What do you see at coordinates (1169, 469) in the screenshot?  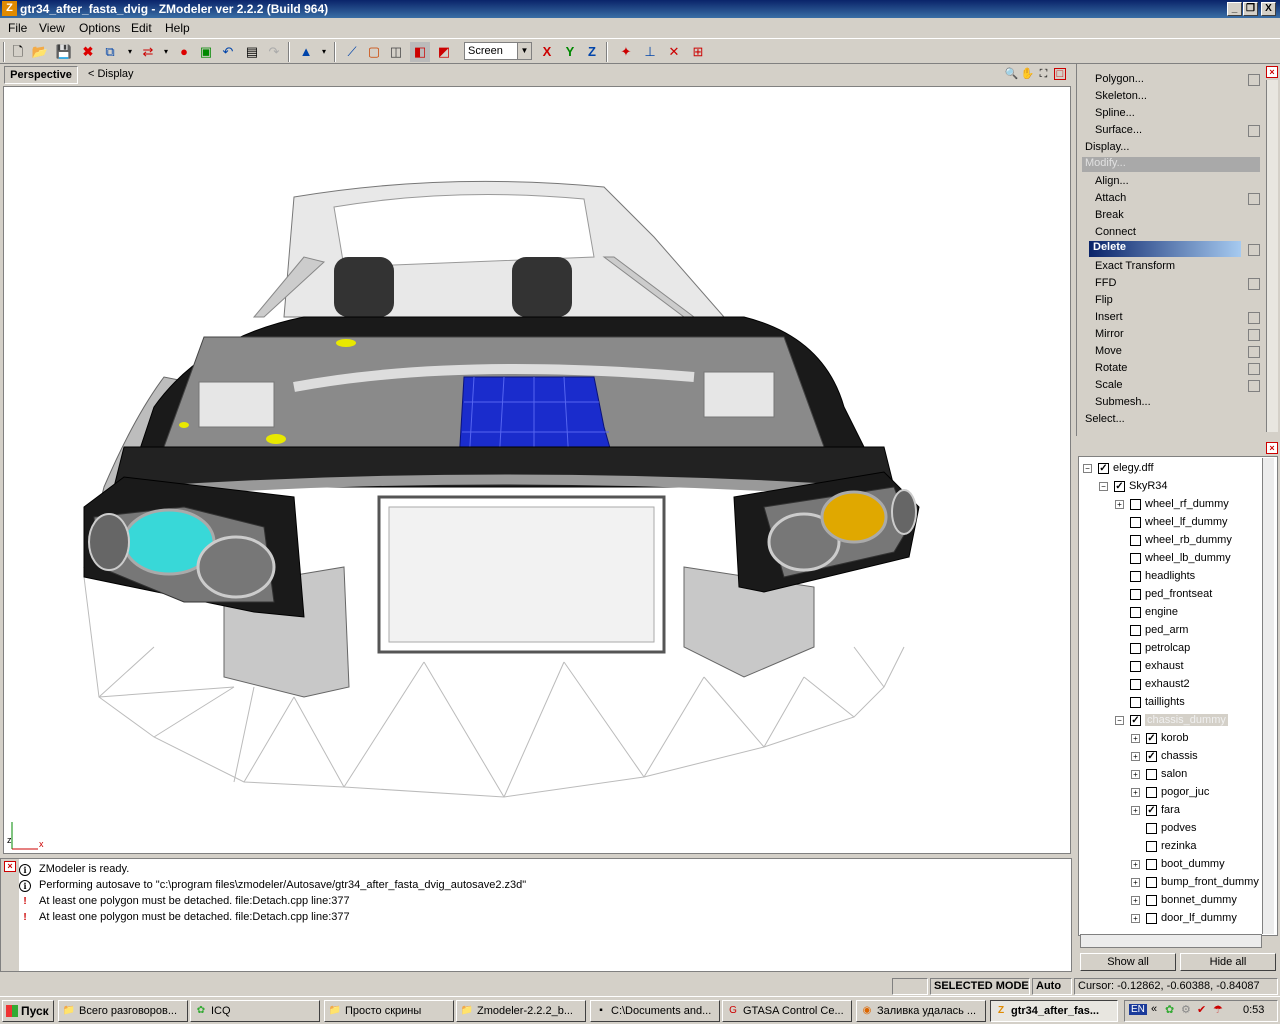 I see `tree-row: − ✓ elegy.dff` at bounding box center [1169, 469].